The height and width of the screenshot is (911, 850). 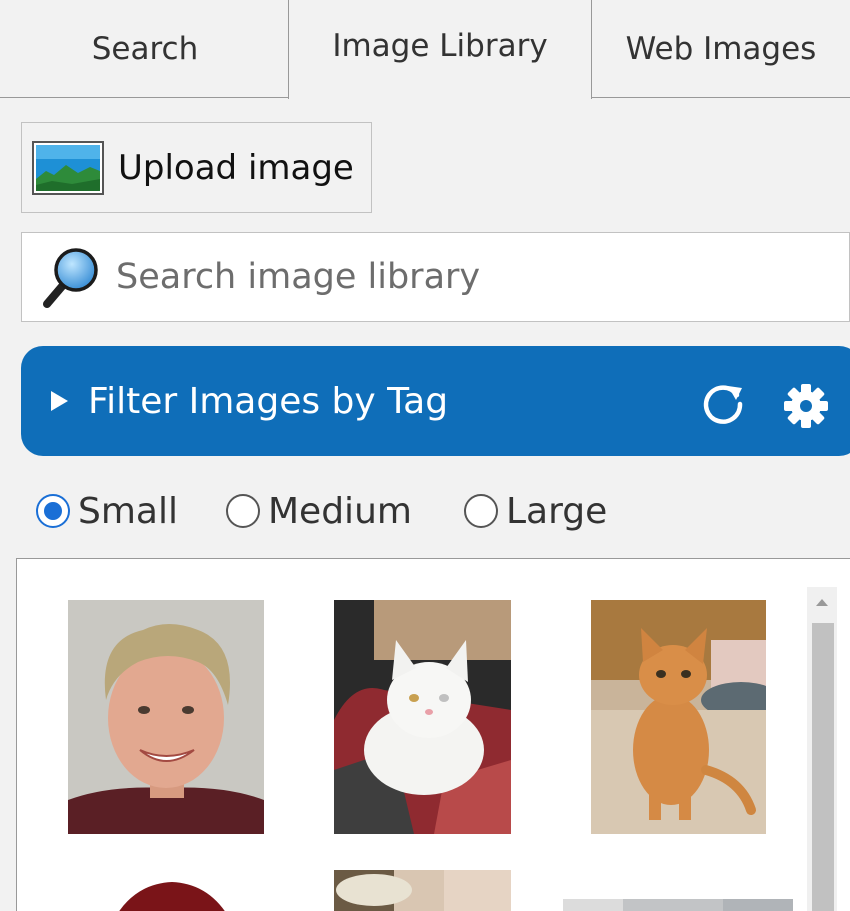 I want to click on size-label-medium: Medium, so click(x=340, y=511).